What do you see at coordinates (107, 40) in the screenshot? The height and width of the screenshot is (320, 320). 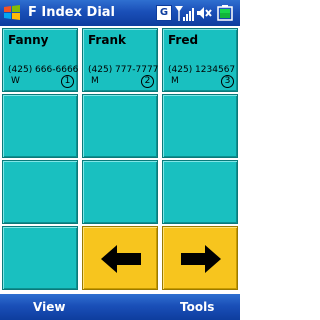 I see `contact-name: Frank` at bounding box center [107, 40].